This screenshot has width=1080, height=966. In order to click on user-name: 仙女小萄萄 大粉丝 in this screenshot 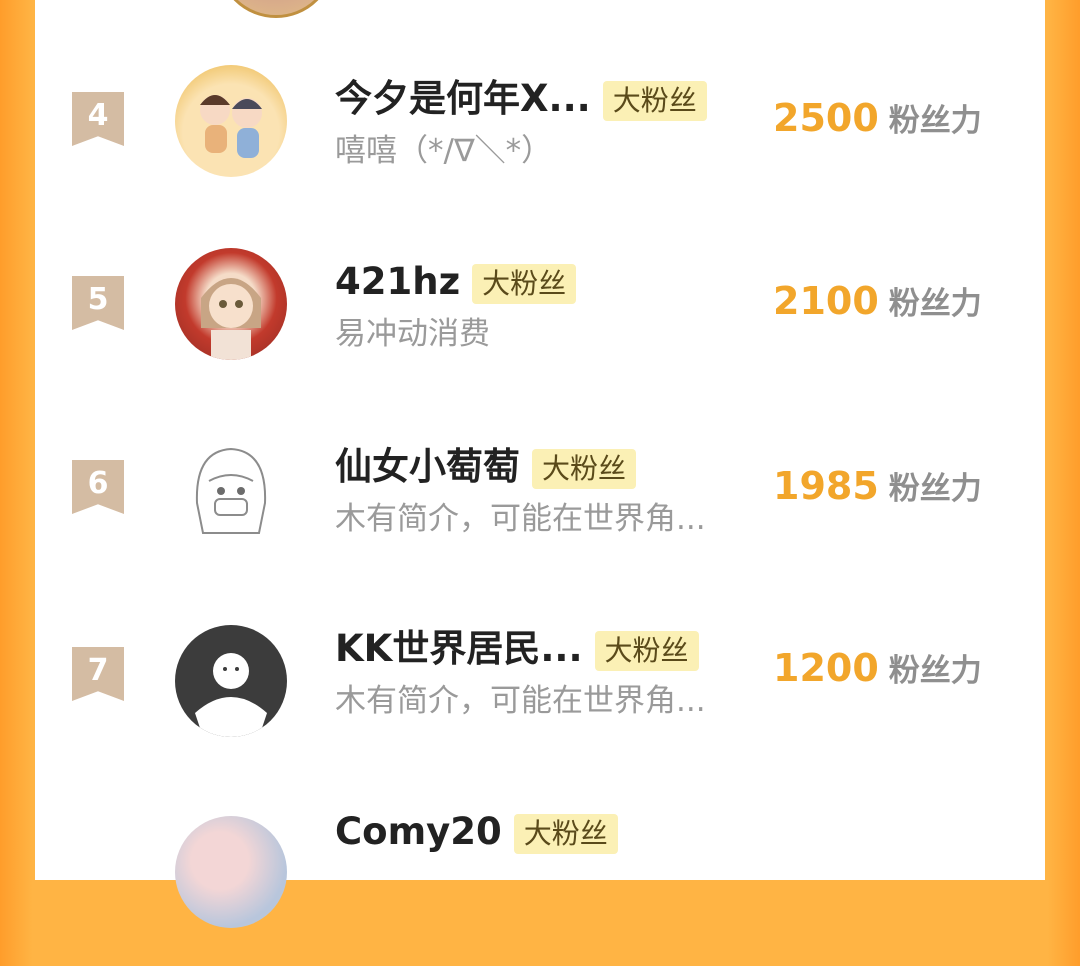, I will do `click(486, 467)`.